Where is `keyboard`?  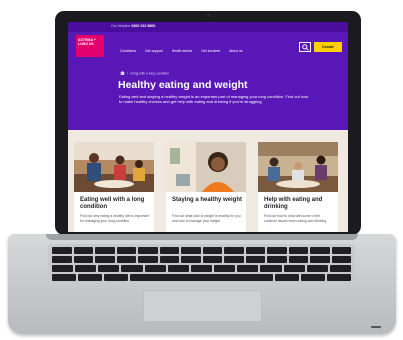 keyboard is located at coordinates (201, 265).